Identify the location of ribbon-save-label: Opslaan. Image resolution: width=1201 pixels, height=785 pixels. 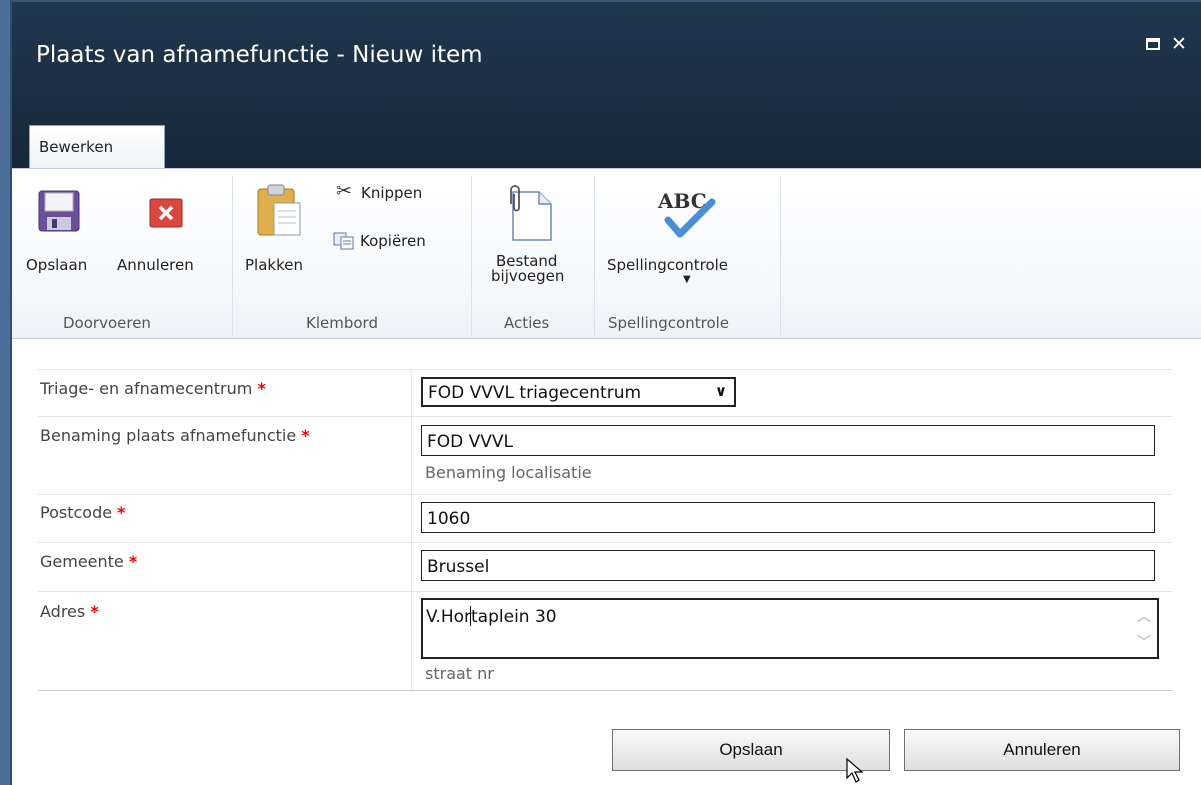
(57, 265).